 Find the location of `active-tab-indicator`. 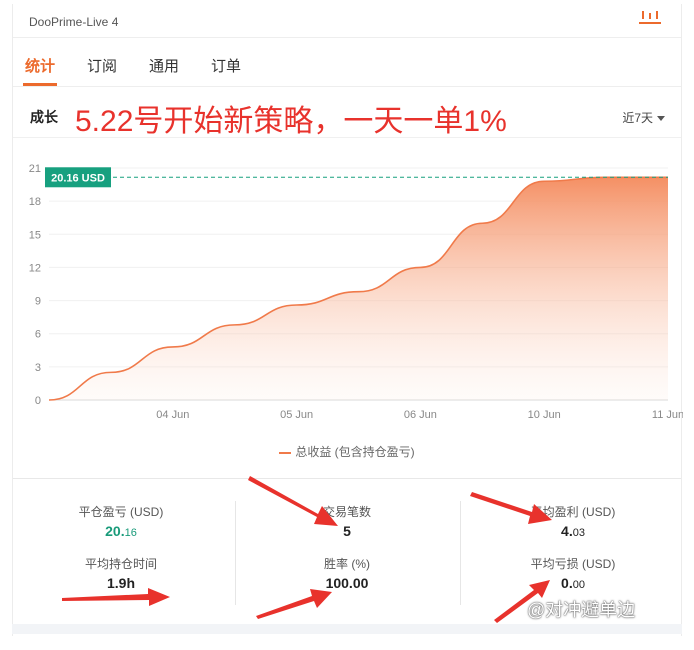

active-tab-indicator is located at coordinates (40, 84).